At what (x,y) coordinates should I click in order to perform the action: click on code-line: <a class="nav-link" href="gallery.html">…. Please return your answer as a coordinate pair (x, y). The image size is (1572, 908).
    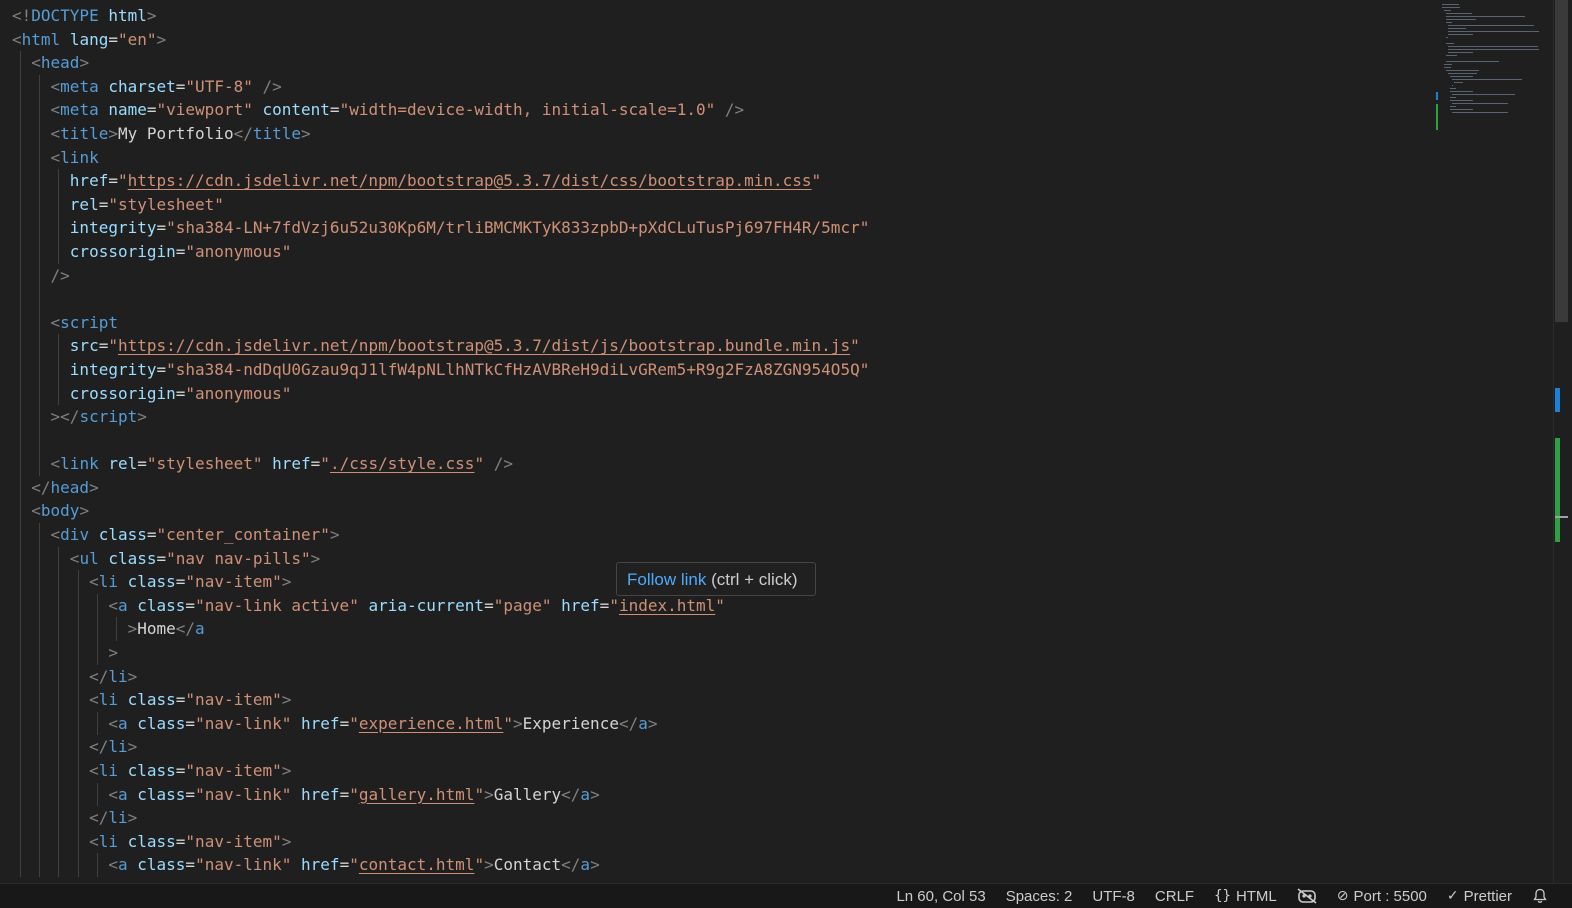
    Looking at the image, I should click on (717, 794).